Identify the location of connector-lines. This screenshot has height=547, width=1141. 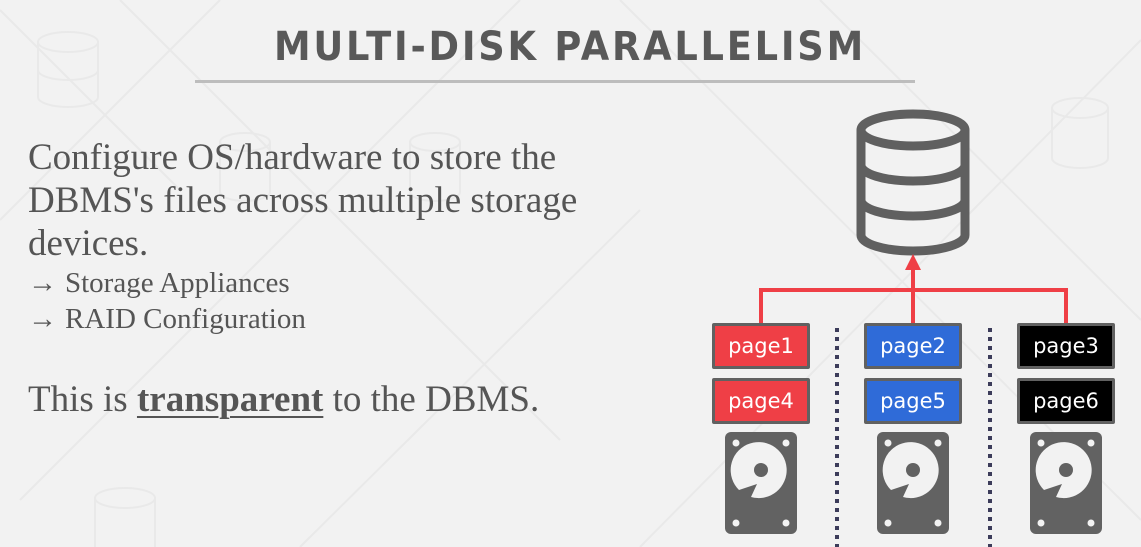
(913, 295).